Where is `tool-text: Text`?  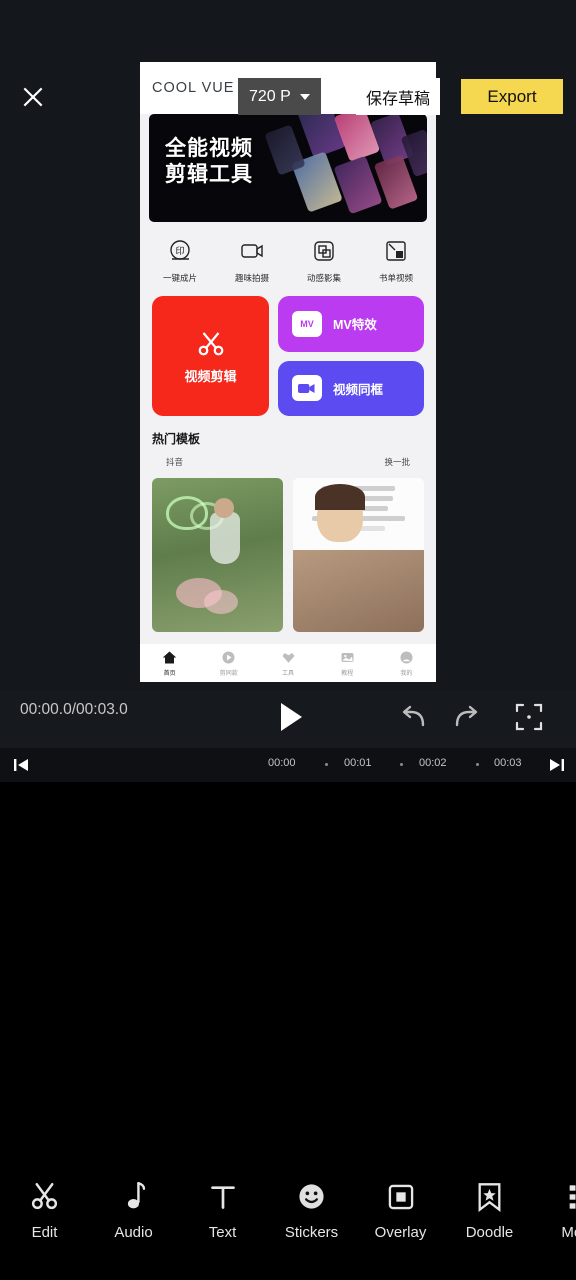
tool-text: Text is located at coordinates (222, 1210).